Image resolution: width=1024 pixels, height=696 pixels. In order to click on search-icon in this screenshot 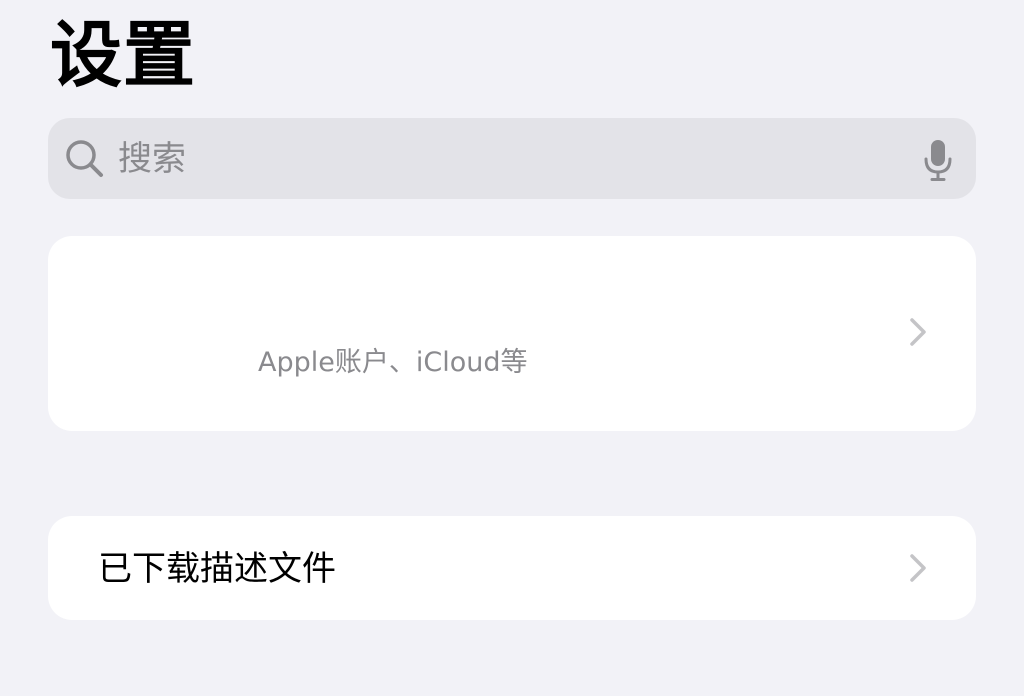, I will do `click(84, 158)`.